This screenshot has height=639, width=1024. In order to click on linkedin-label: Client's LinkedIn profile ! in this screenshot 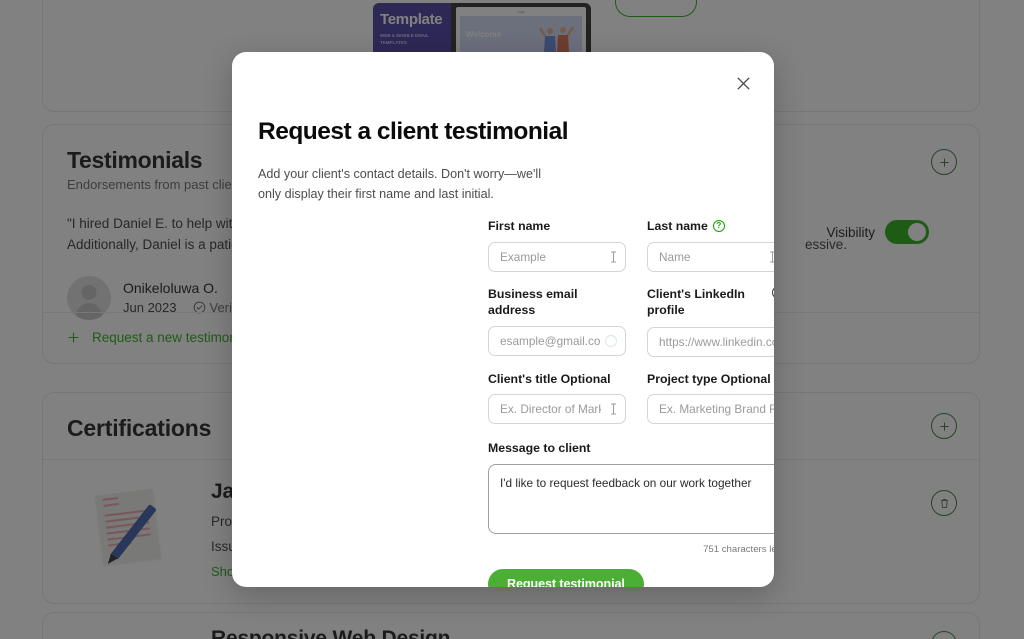, I will do `click(710, 302)`.